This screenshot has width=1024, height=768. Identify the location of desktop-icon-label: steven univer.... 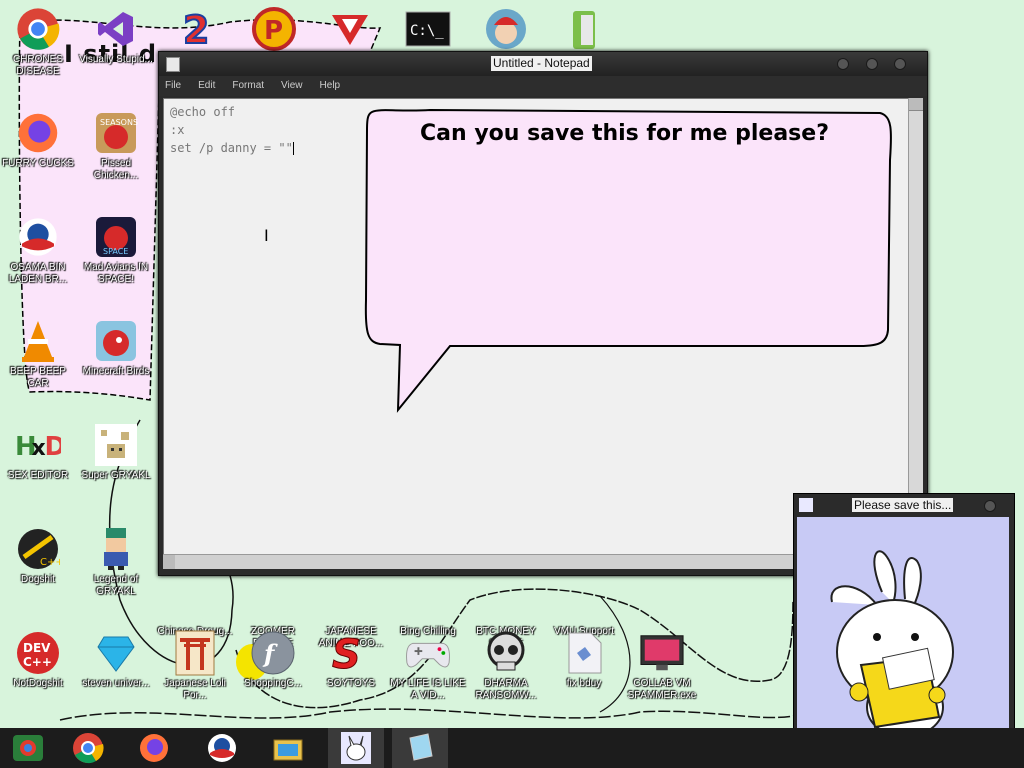
(116, 683).